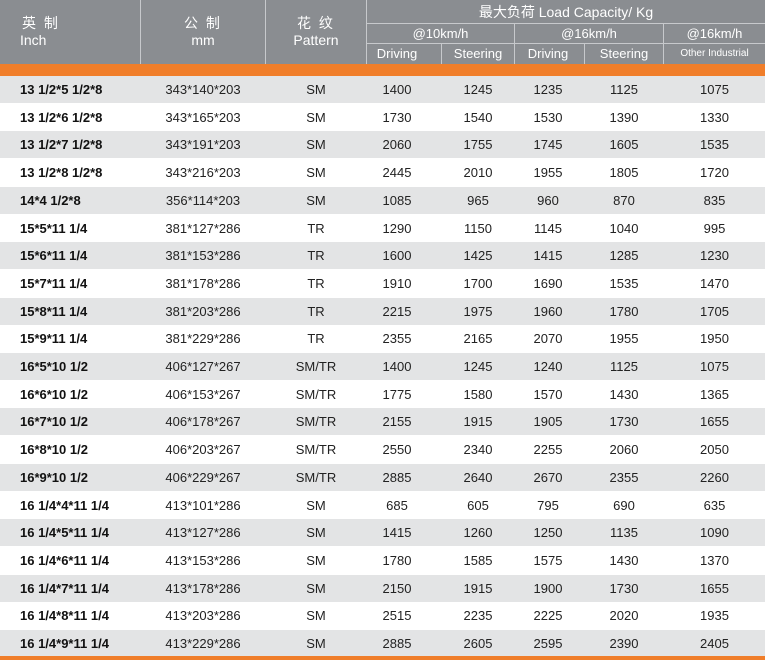  Describe the element at coordinates (397, 616) in the screenshot. I see `cell-driving-10: 2515` at that location.